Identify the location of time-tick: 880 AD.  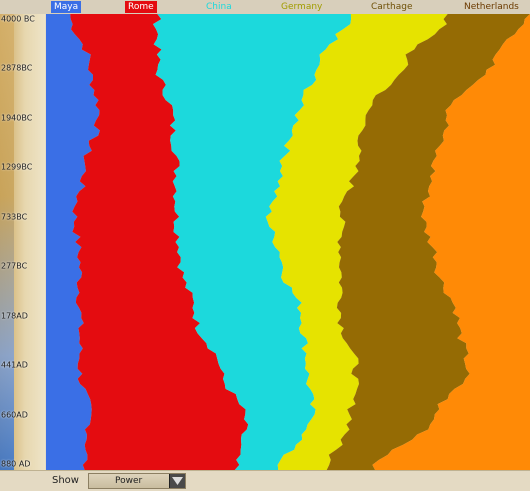
(16, 464).